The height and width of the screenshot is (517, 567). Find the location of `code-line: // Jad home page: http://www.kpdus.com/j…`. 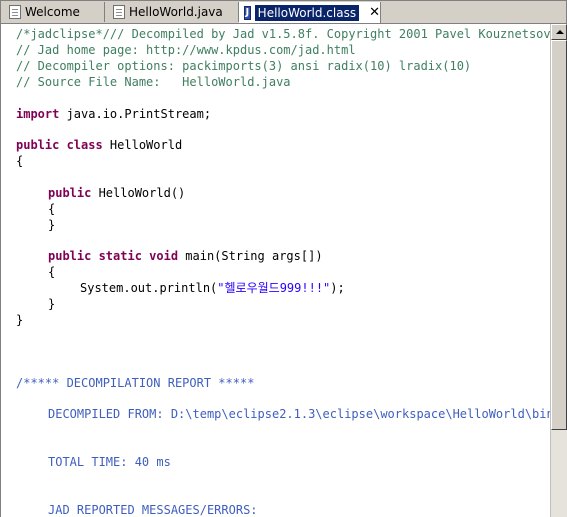

code-line: // Jad home page: http://www.kpdus.com/j… is located at coordinates (186, 50).